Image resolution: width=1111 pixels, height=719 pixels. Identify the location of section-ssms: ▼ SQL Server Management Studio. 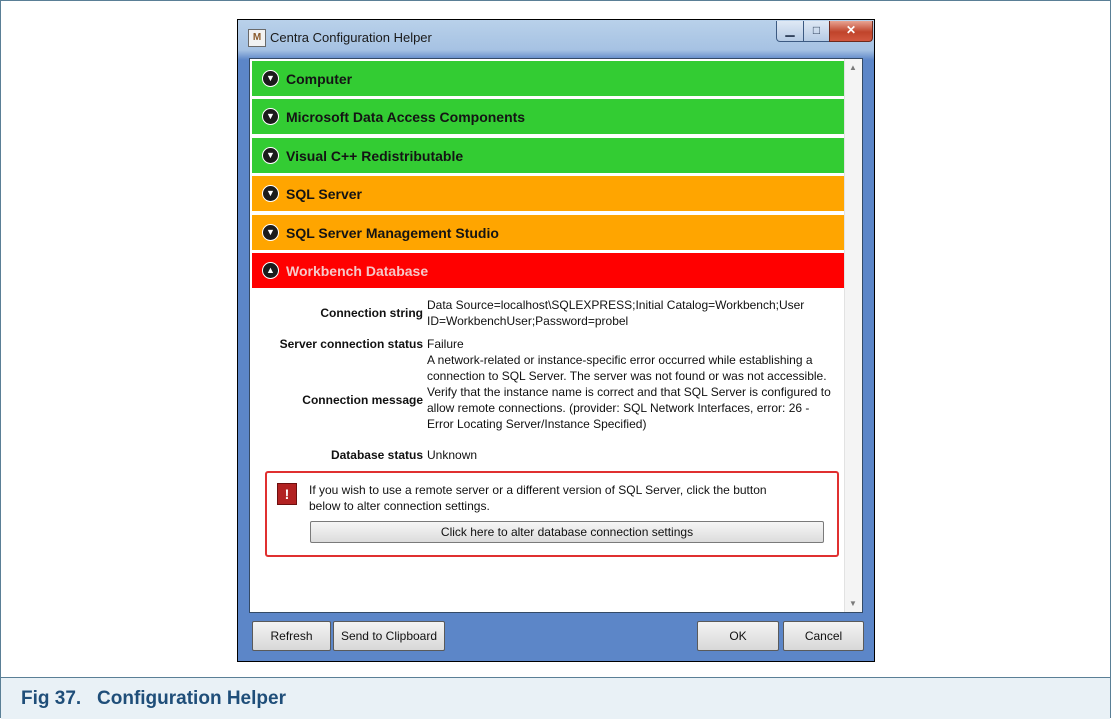
(548, 232).